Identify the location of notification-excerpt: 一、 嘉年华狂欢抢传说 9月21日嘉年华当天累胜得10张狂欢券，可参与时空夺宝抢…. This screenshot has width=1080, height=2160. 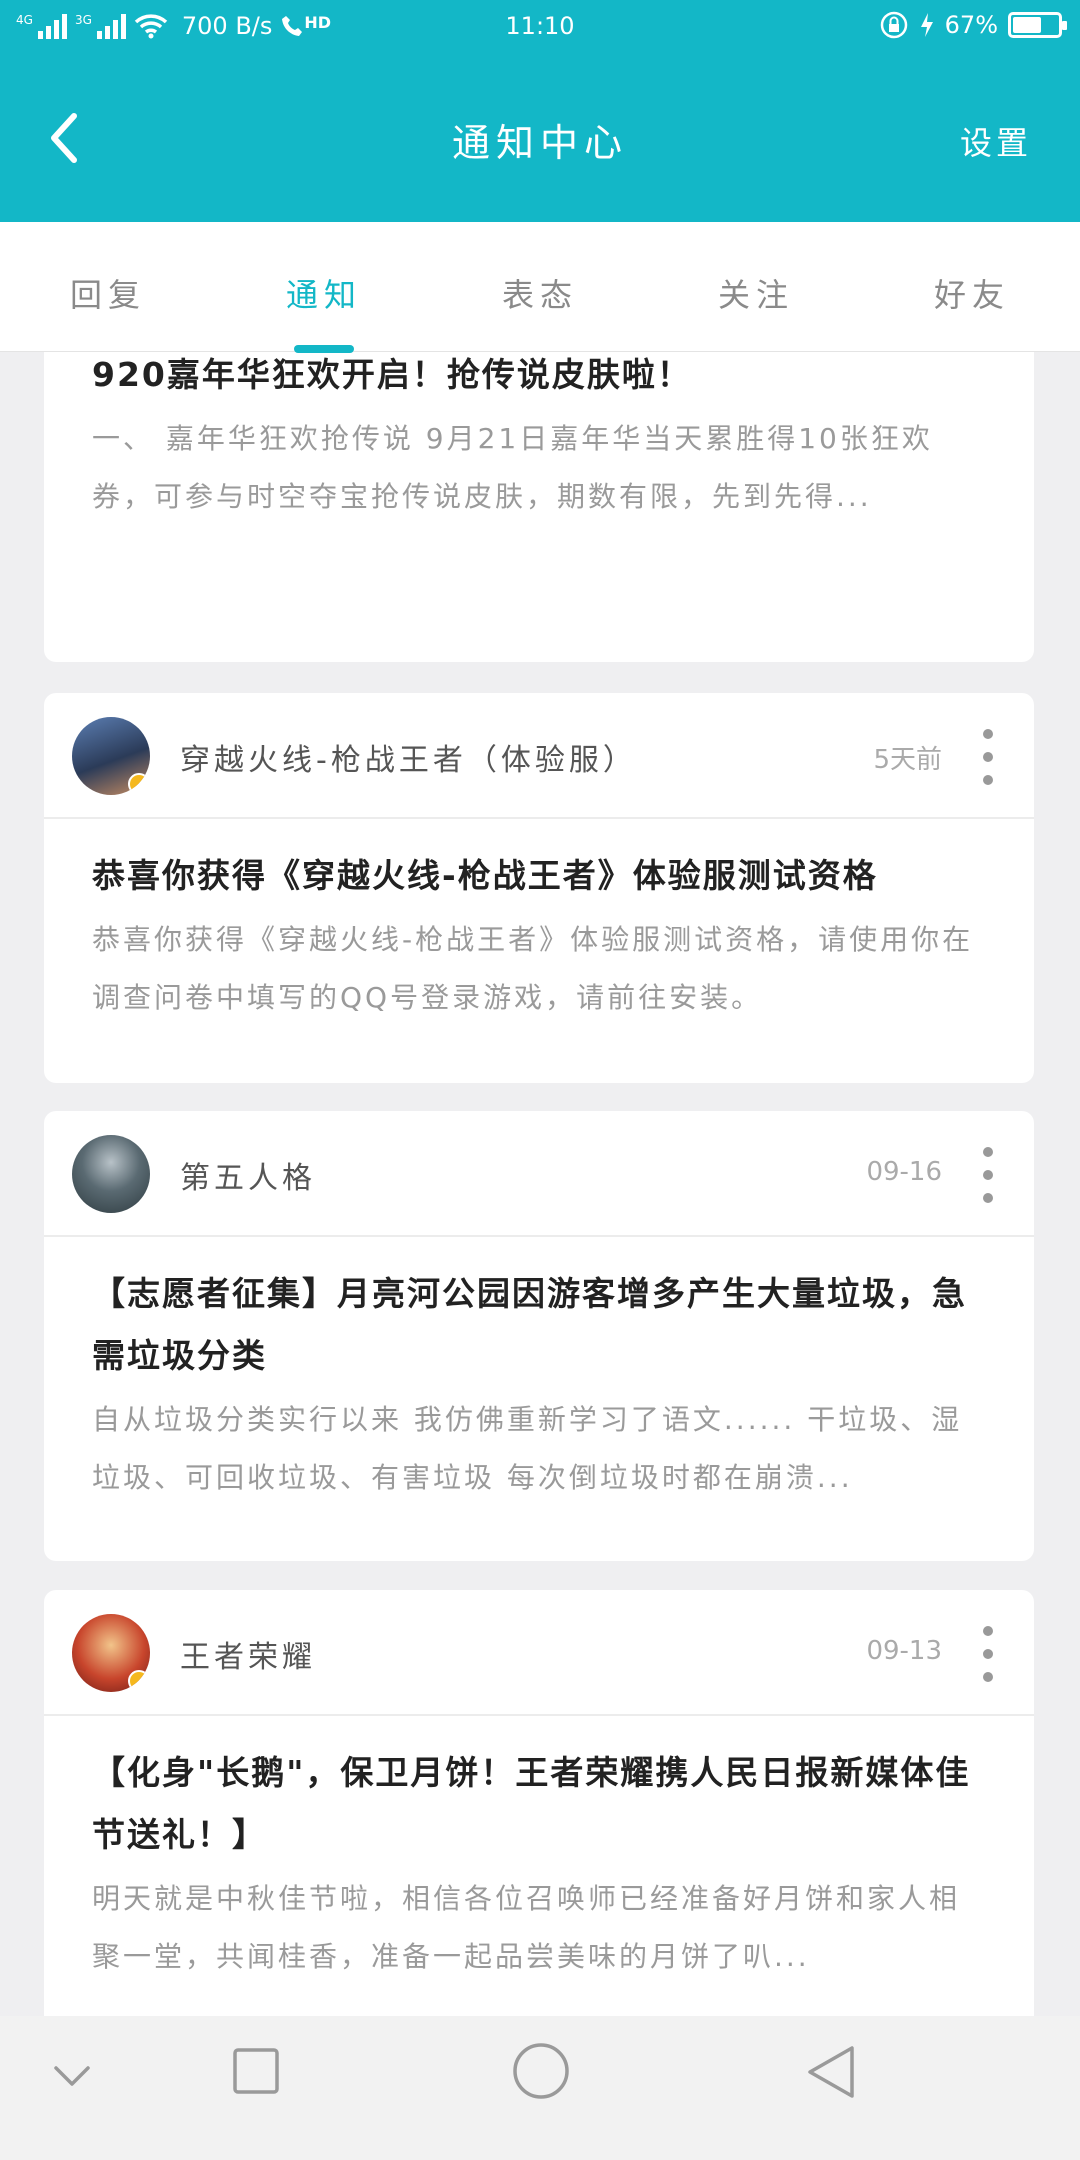
(539, 468).